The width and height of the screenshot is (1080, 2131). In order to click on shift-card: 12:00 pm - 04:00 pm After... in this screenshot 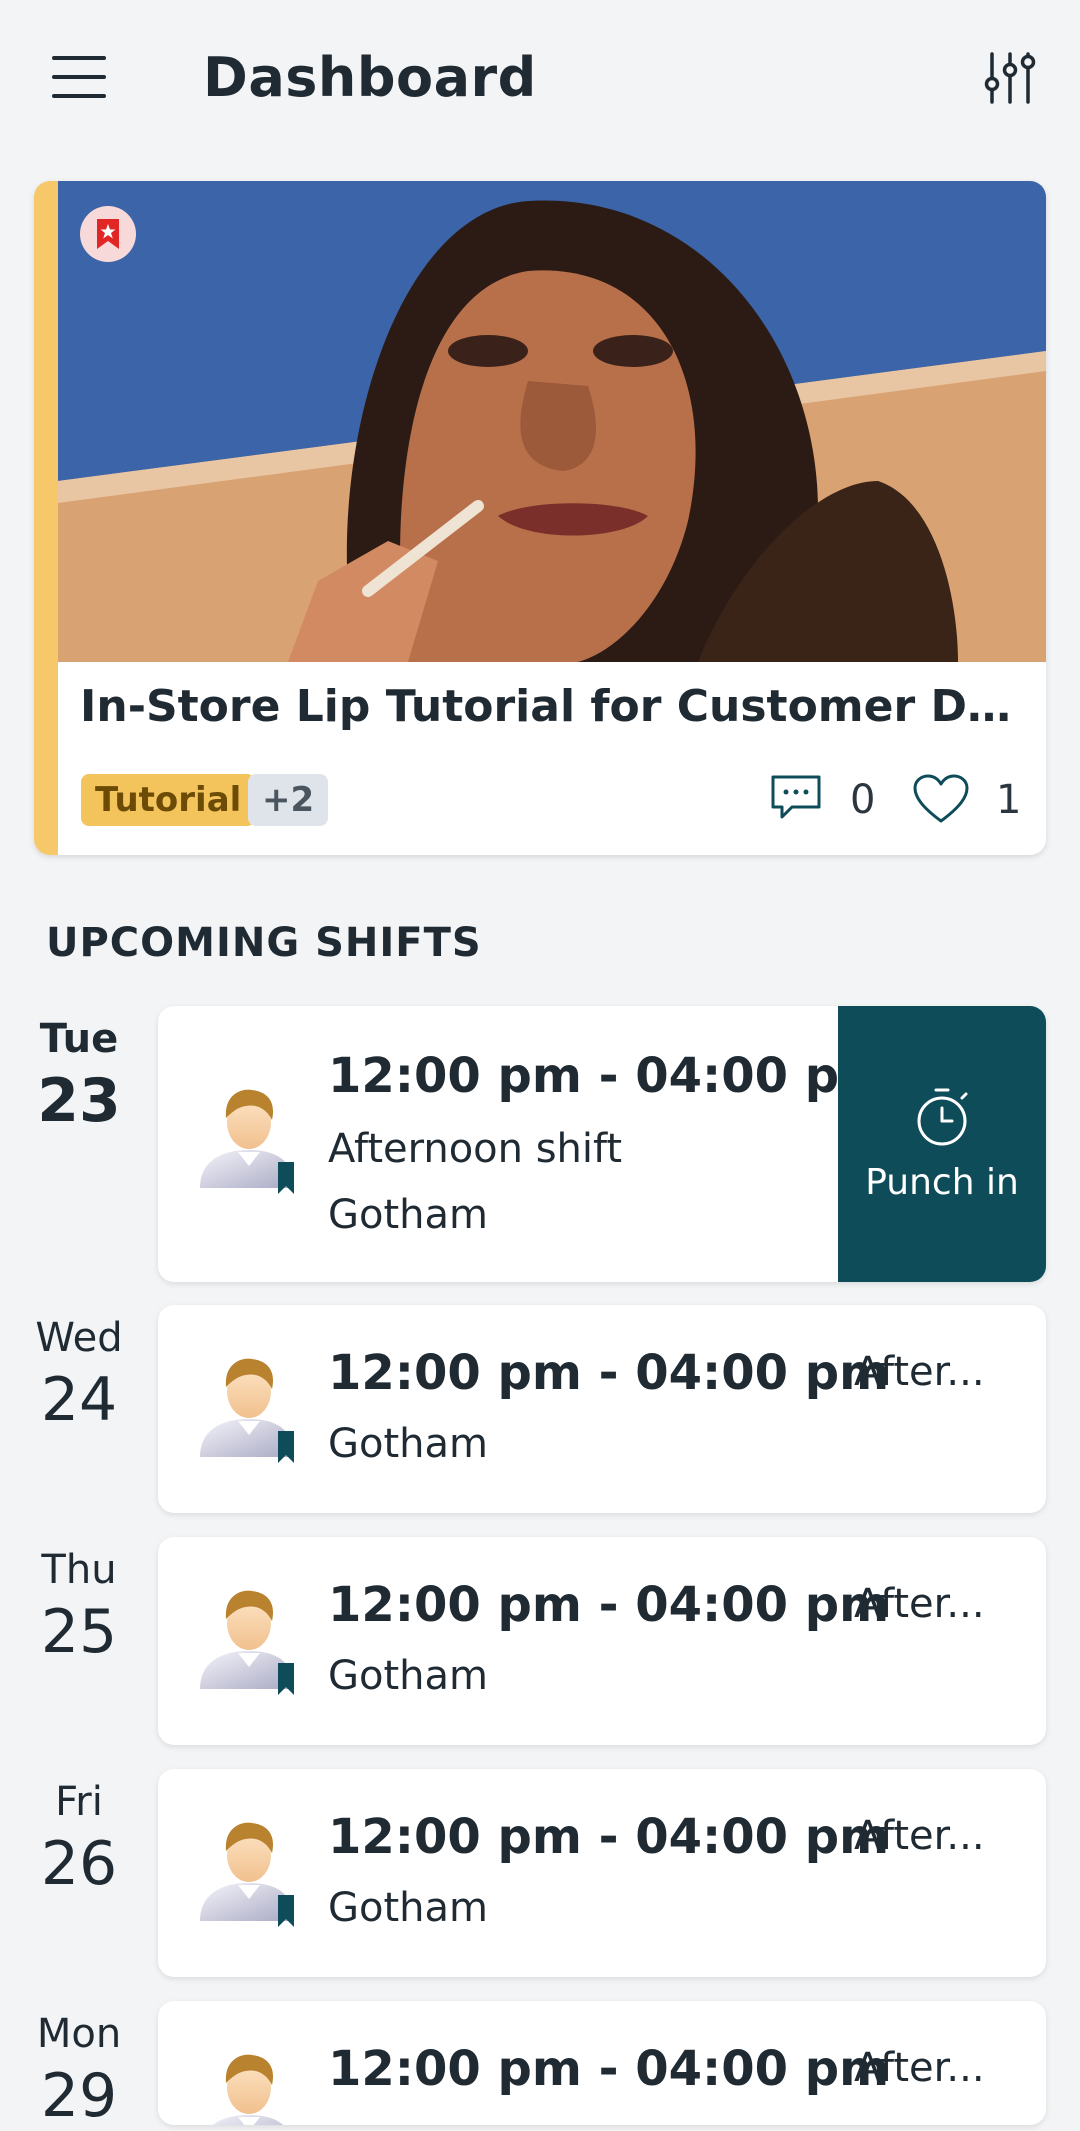, I will do `click(602, 2063)`.